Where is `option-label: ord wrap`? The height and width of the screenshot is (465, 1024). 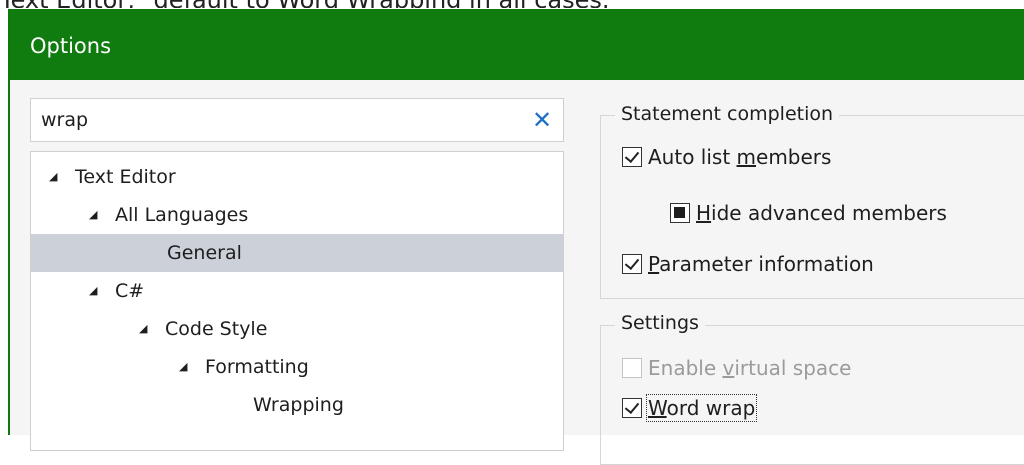 option-label: ord wrap is located at coordinates (711, 408).